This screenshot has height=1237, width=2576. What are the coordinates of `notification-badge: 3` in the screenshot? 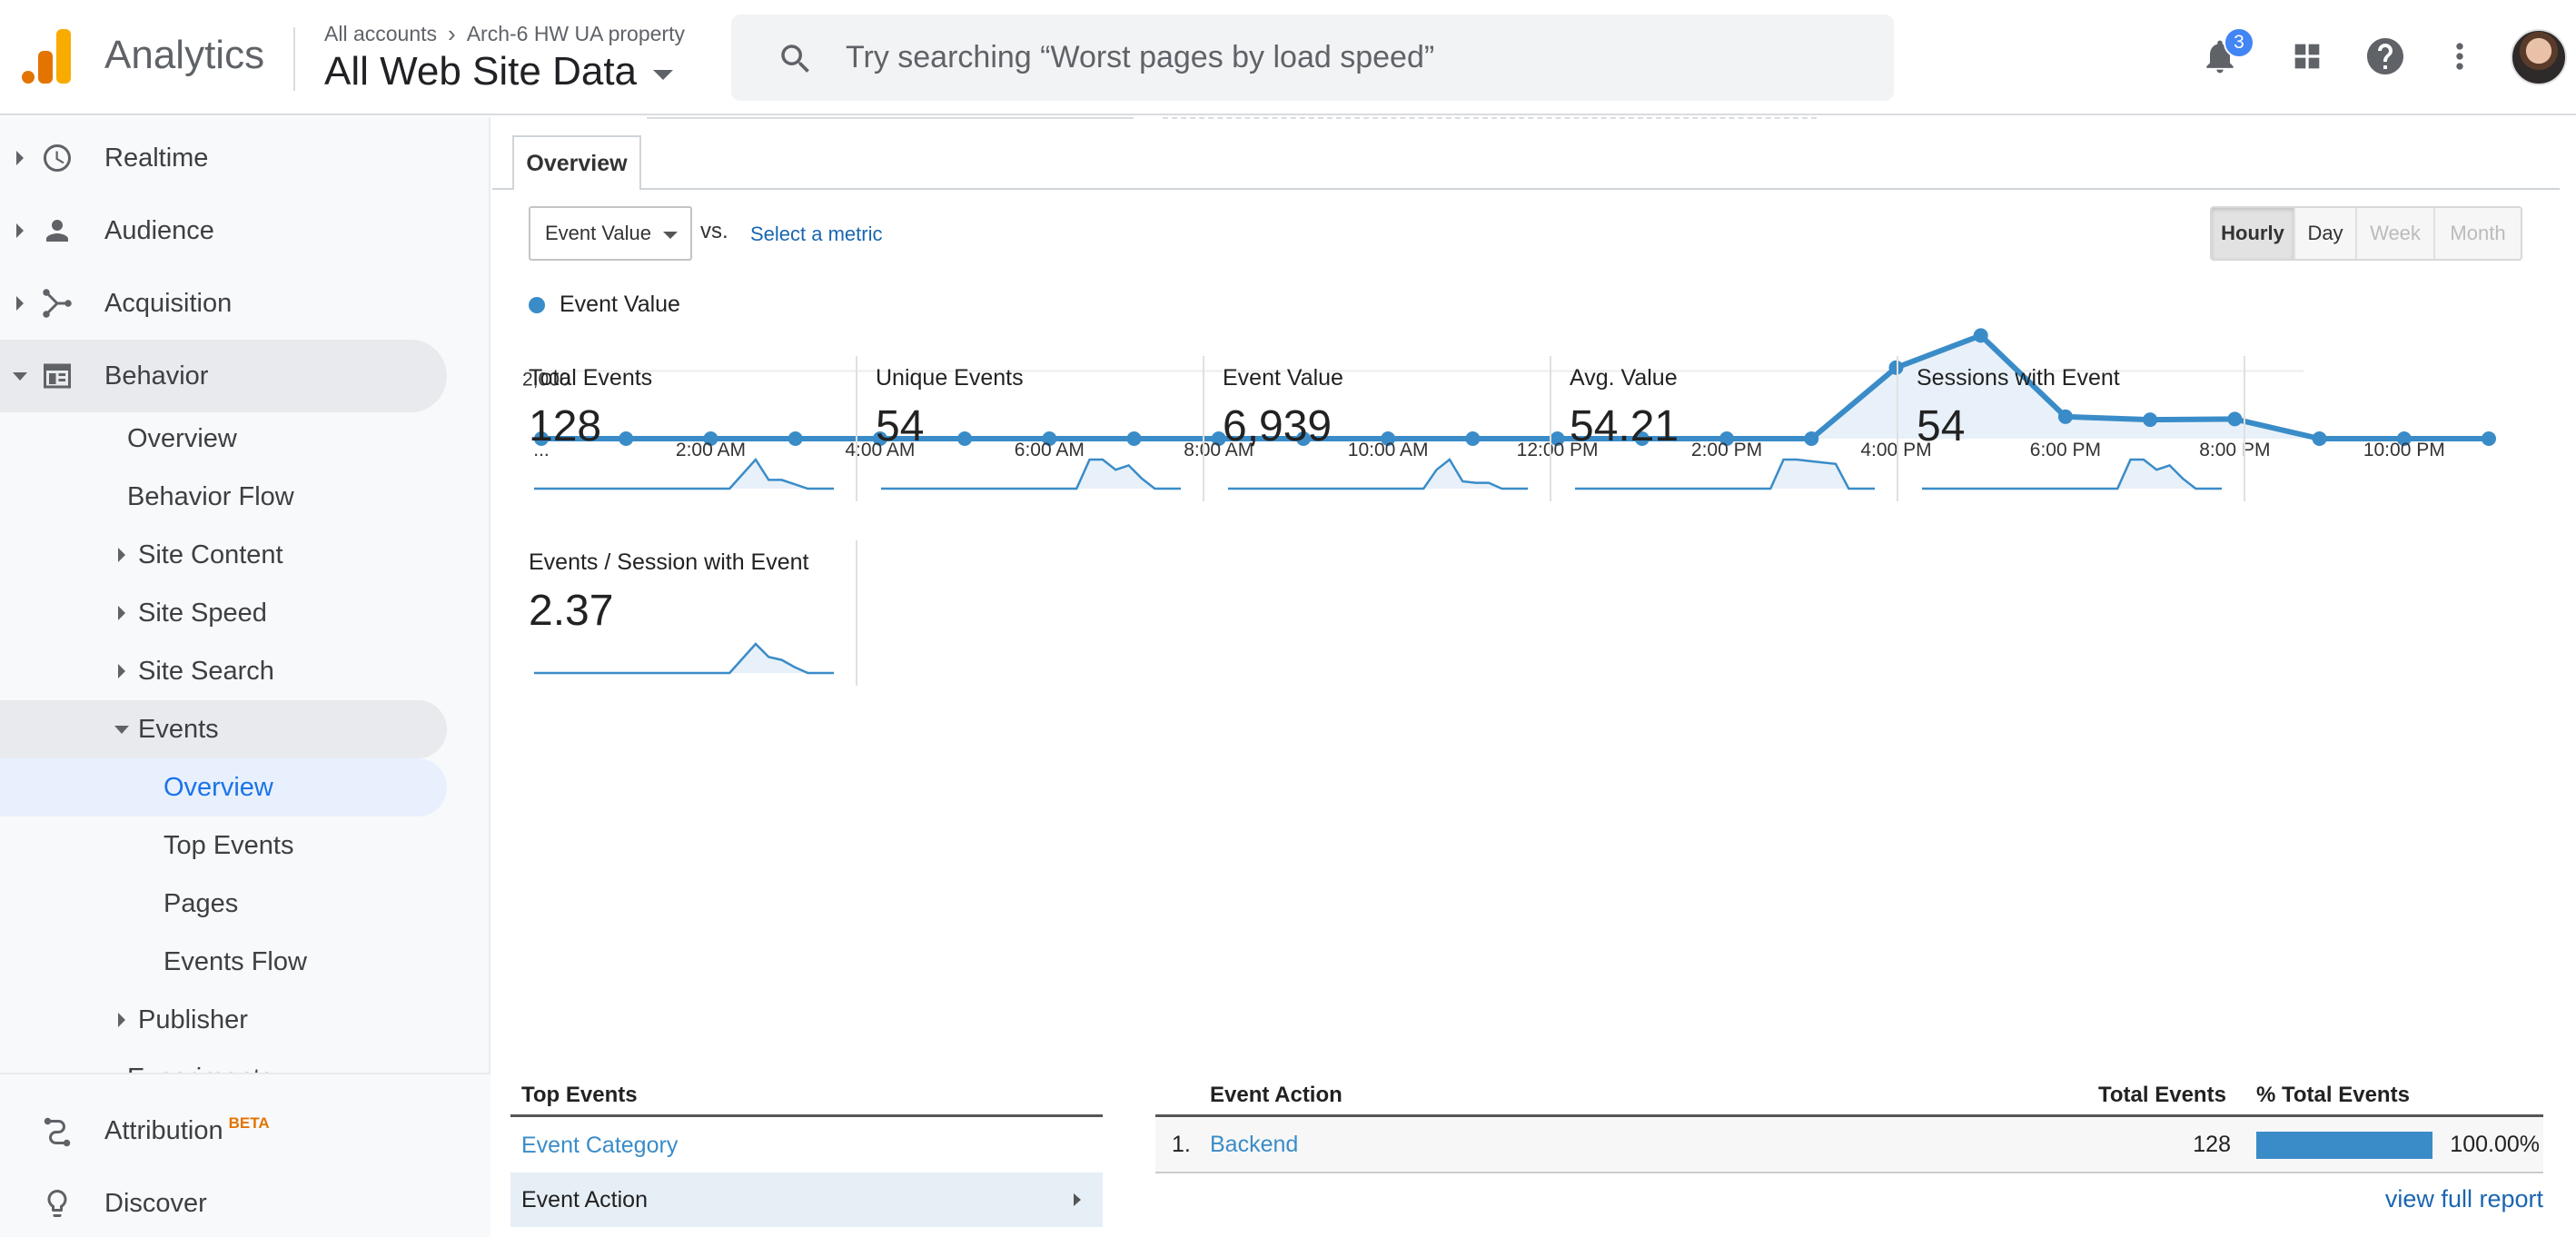 It's located at (2239, 42).